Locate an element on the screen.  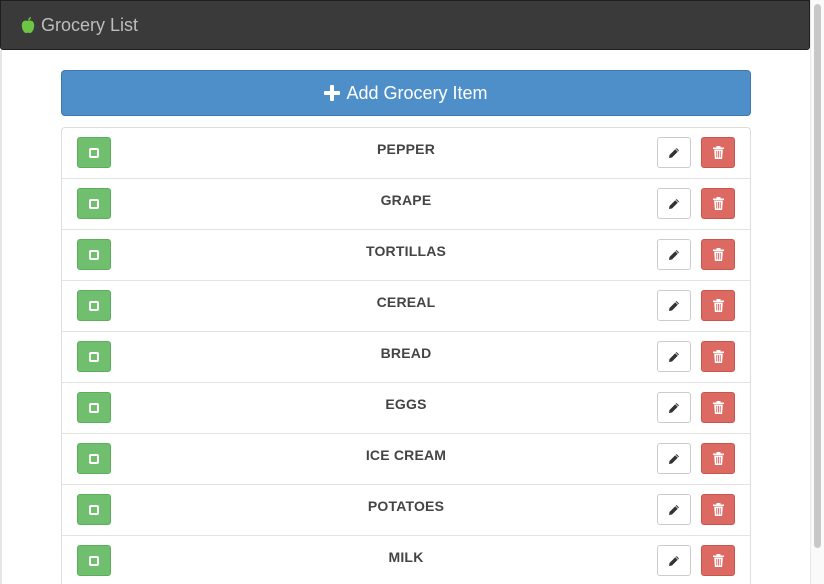
list-item: CEREAL is located at coordinates (406, 306).